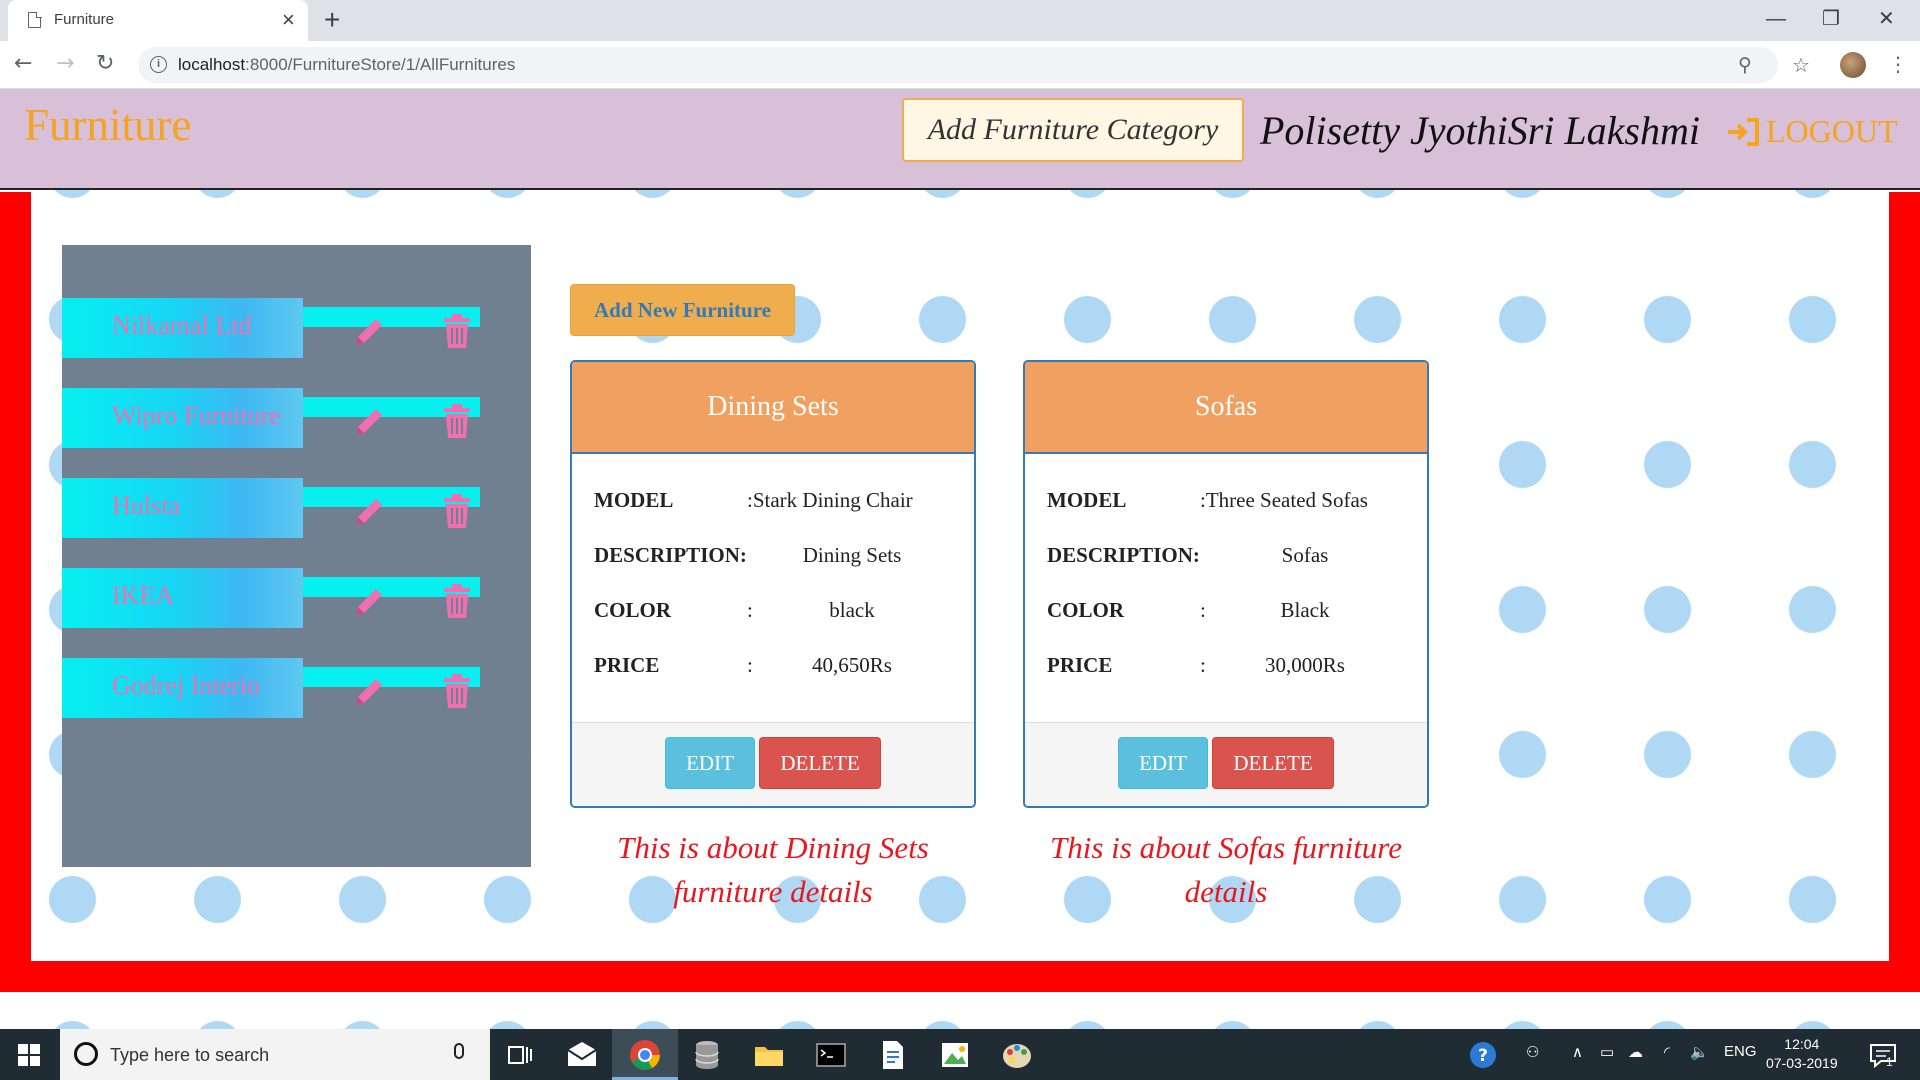  I want to click on sidebar-item-ikea: IKEA, so click(272, 598).